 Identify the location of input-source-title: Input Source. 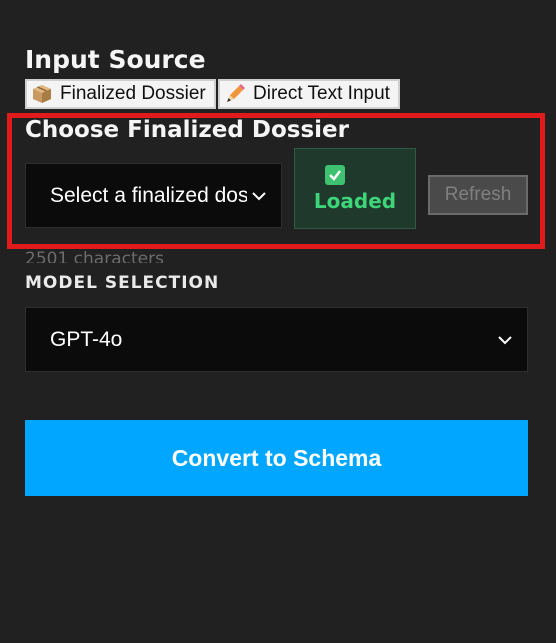
(115, 59).